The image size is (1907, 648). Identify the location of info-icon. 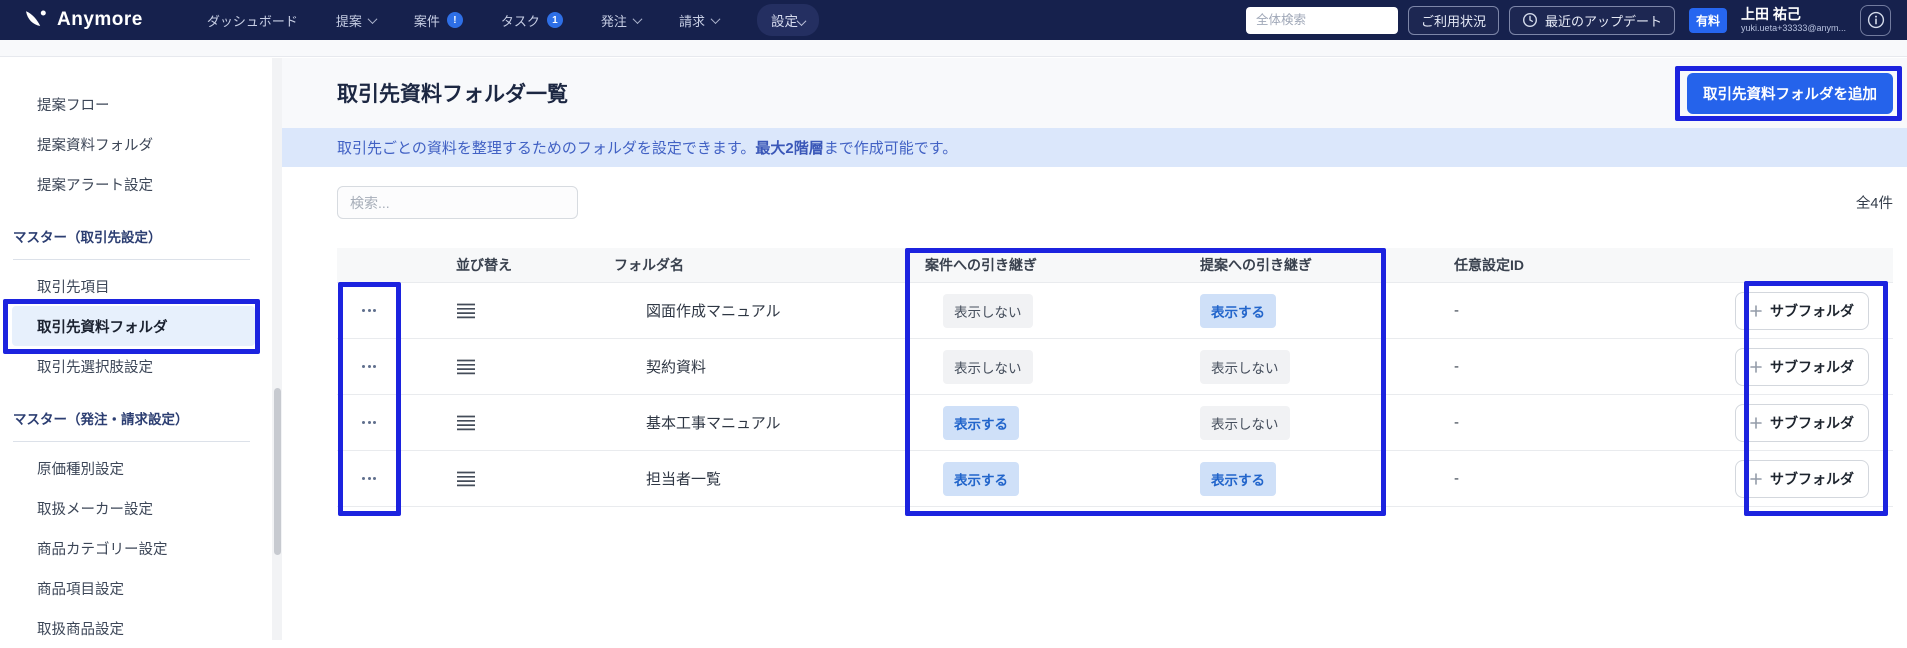
(1876, 20).